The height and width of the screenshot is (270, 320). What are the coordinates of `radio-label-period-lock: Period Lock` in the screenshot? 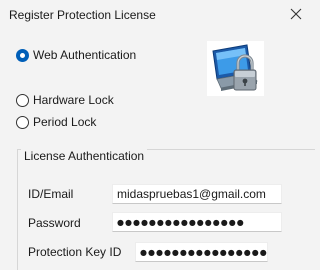 It's located at (65, 122).